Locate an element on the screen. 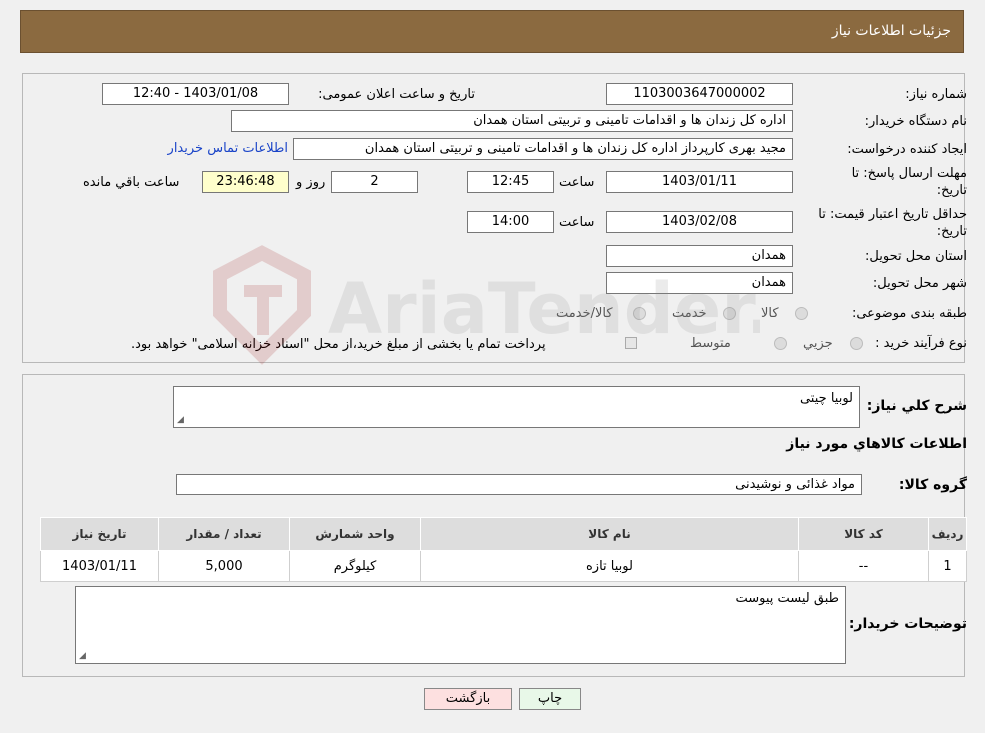 The height and width of the screenshot is (733, 985). goods-group-label: گروه کالا: is located at coordinates (932, 485).